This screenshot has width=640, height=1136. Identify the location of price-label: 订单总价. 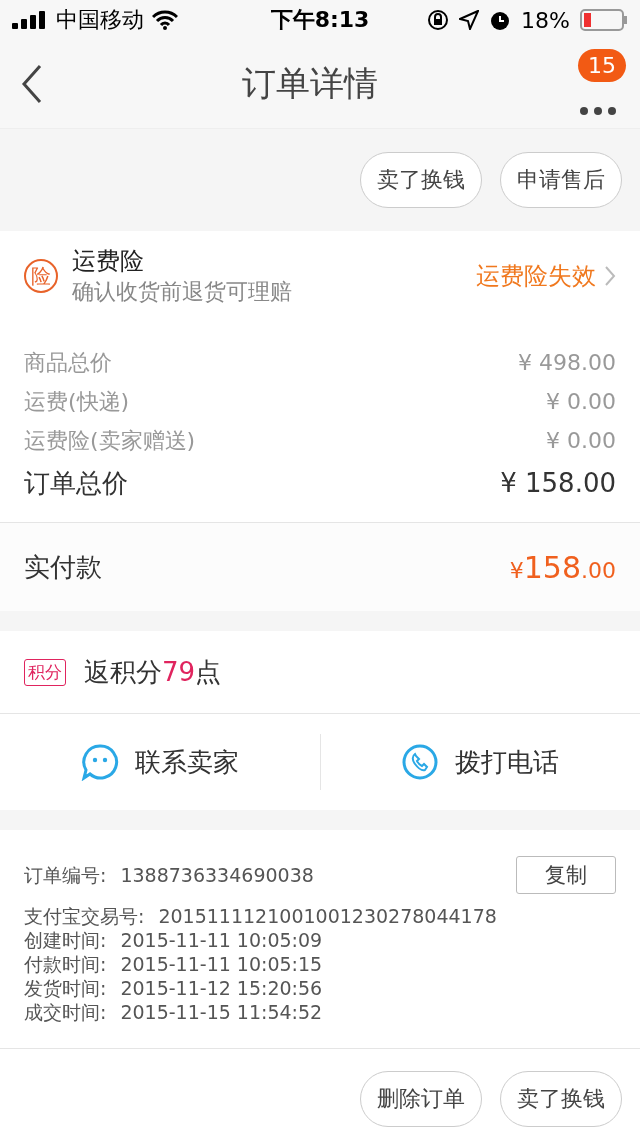
(76, 483).